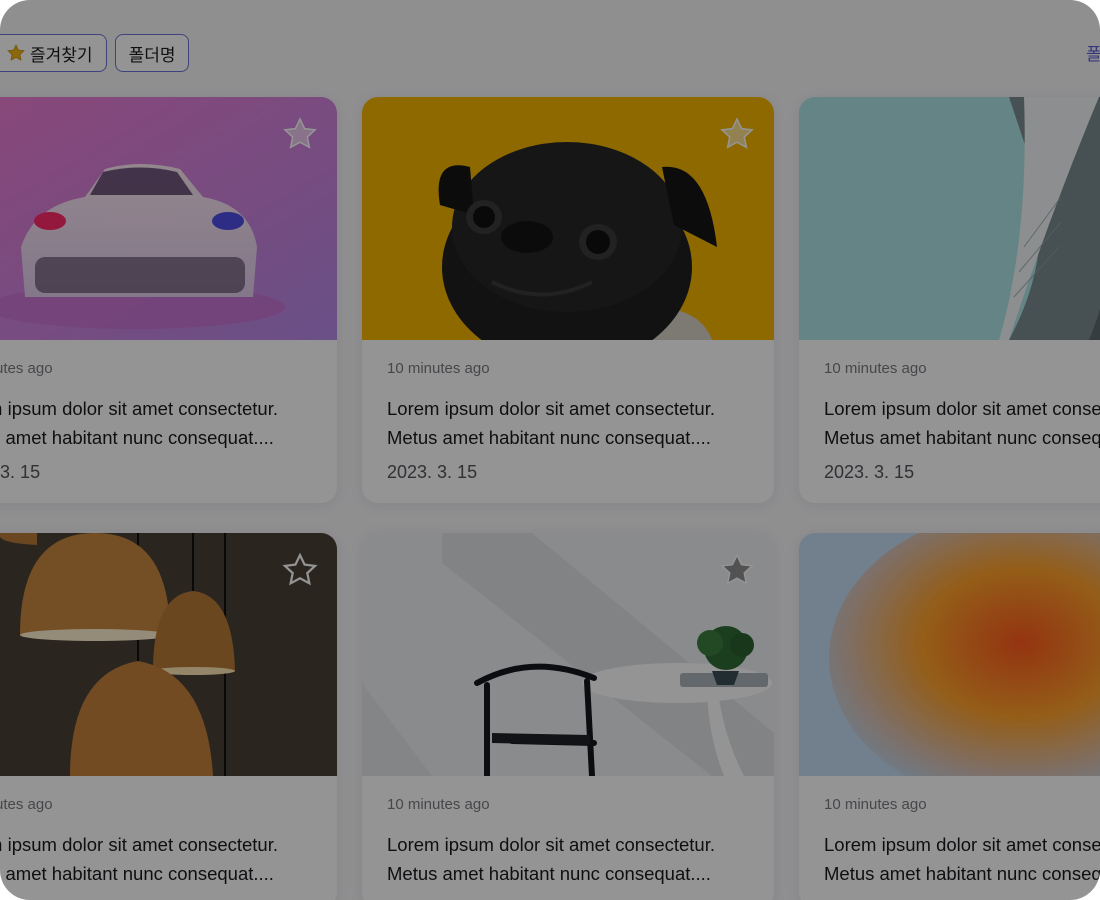 The width and height of the screenshot is (1100, 900). I want to click on pug-image, so click(568, 218).